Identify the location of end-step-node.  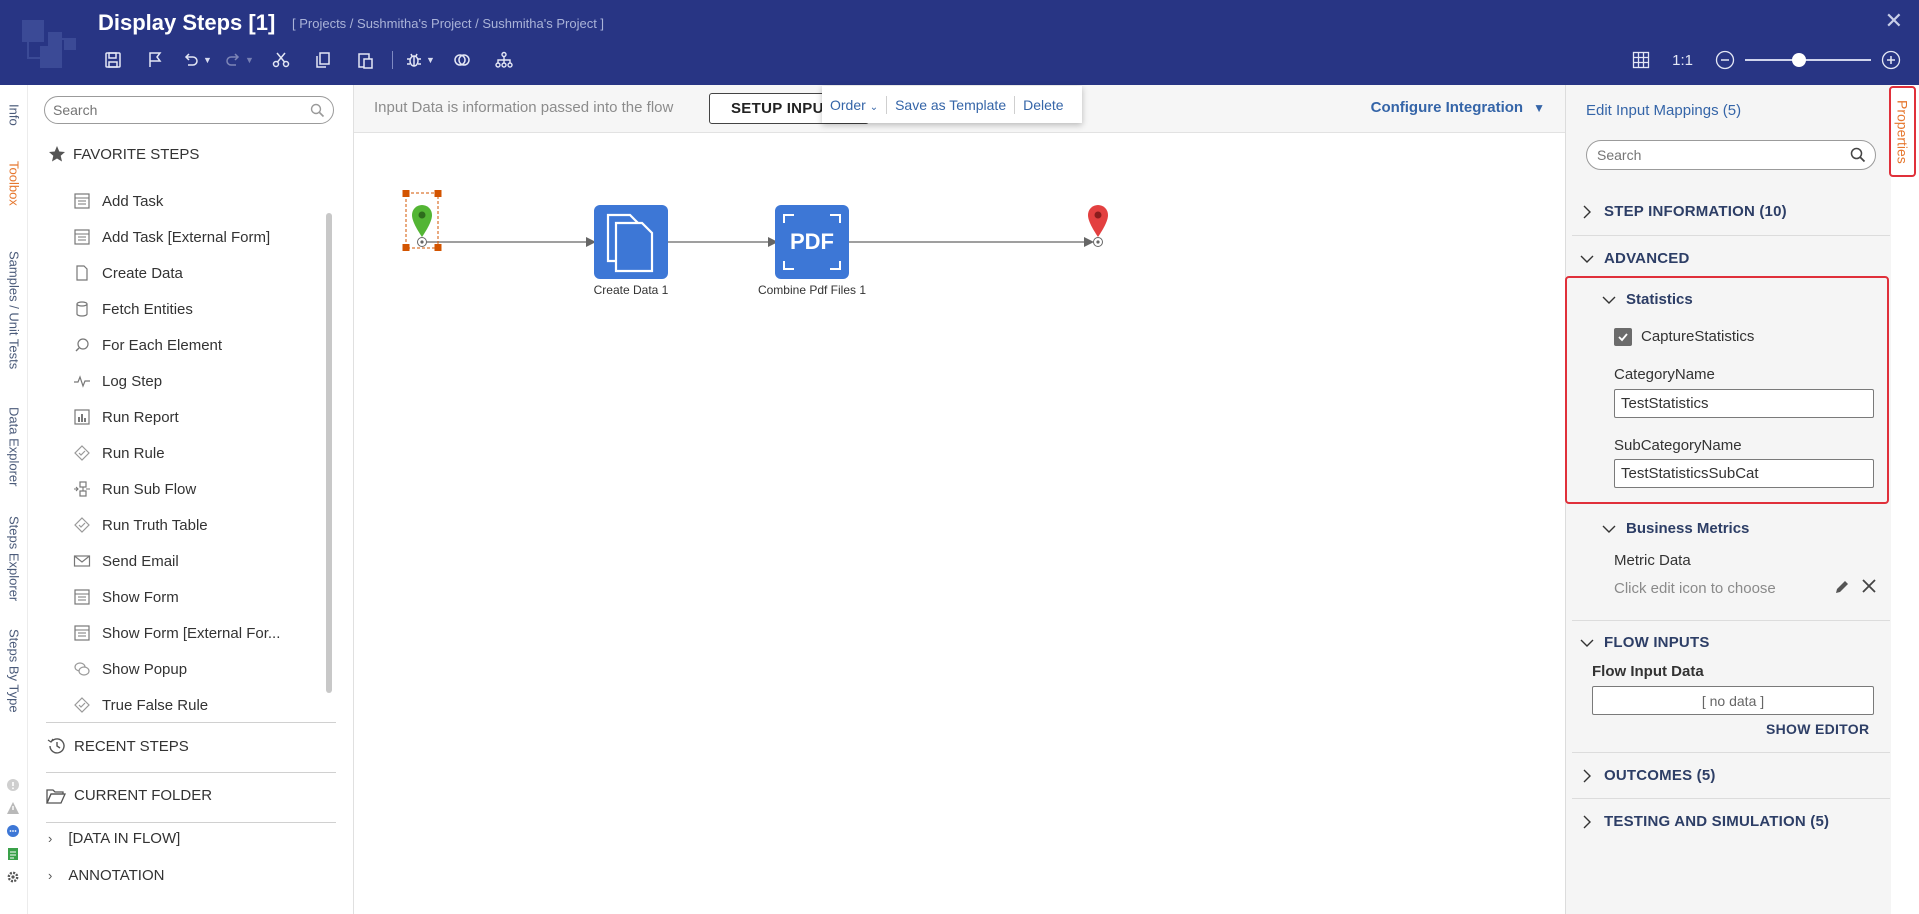
(1098, 226).